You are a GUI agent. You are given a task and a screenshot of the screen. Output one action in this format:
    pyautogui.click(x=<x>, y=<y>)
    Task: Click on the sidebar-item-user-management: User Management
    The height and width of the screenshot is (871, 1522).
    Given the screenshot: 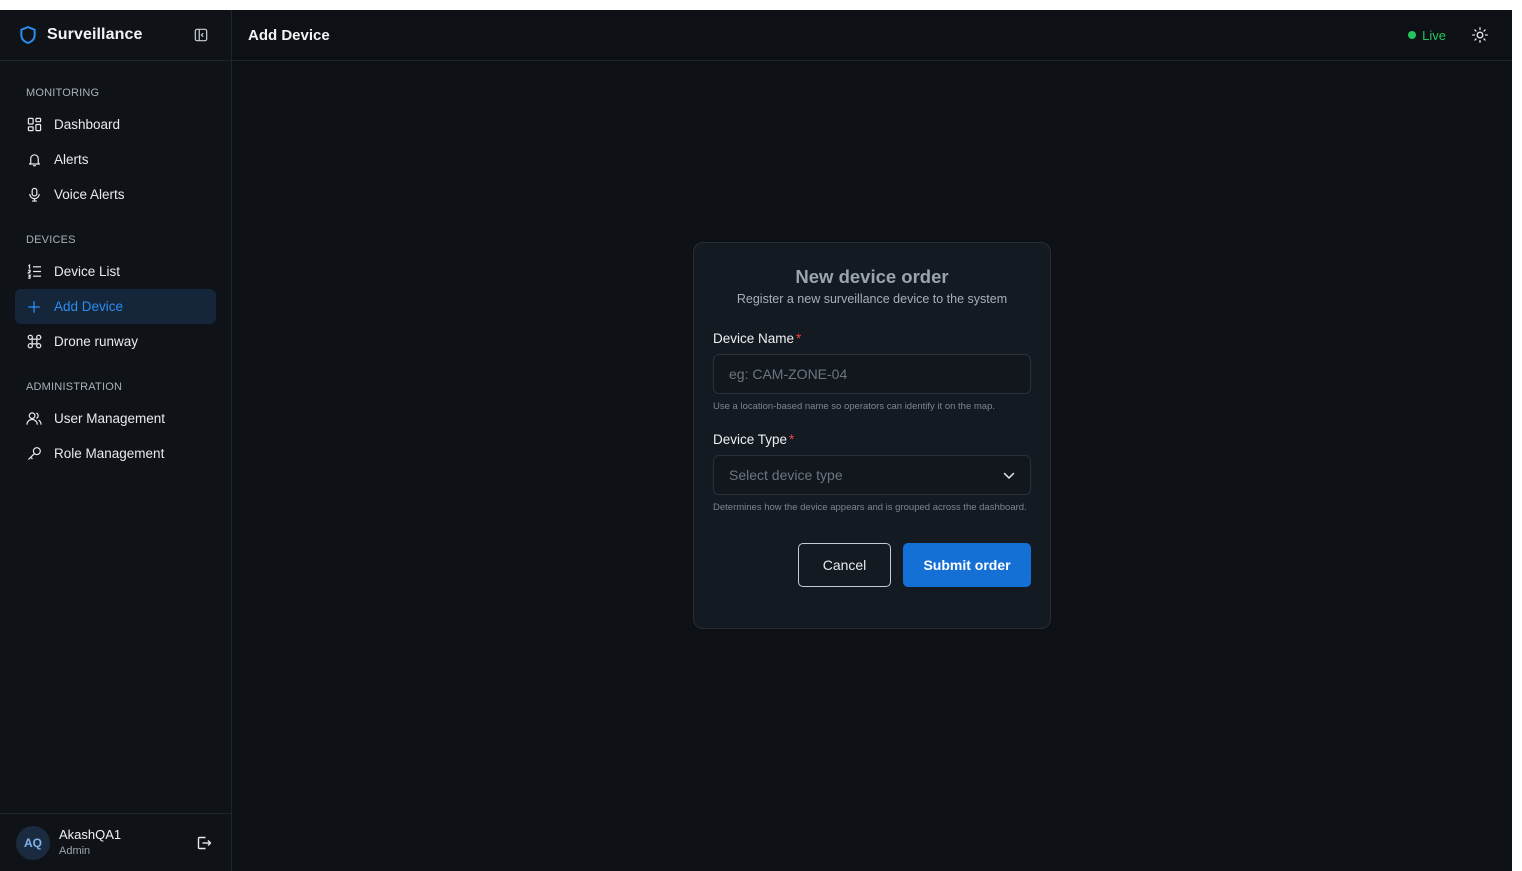 What is the action you would take?
    pyautogui.click(x=115, y=418)
    